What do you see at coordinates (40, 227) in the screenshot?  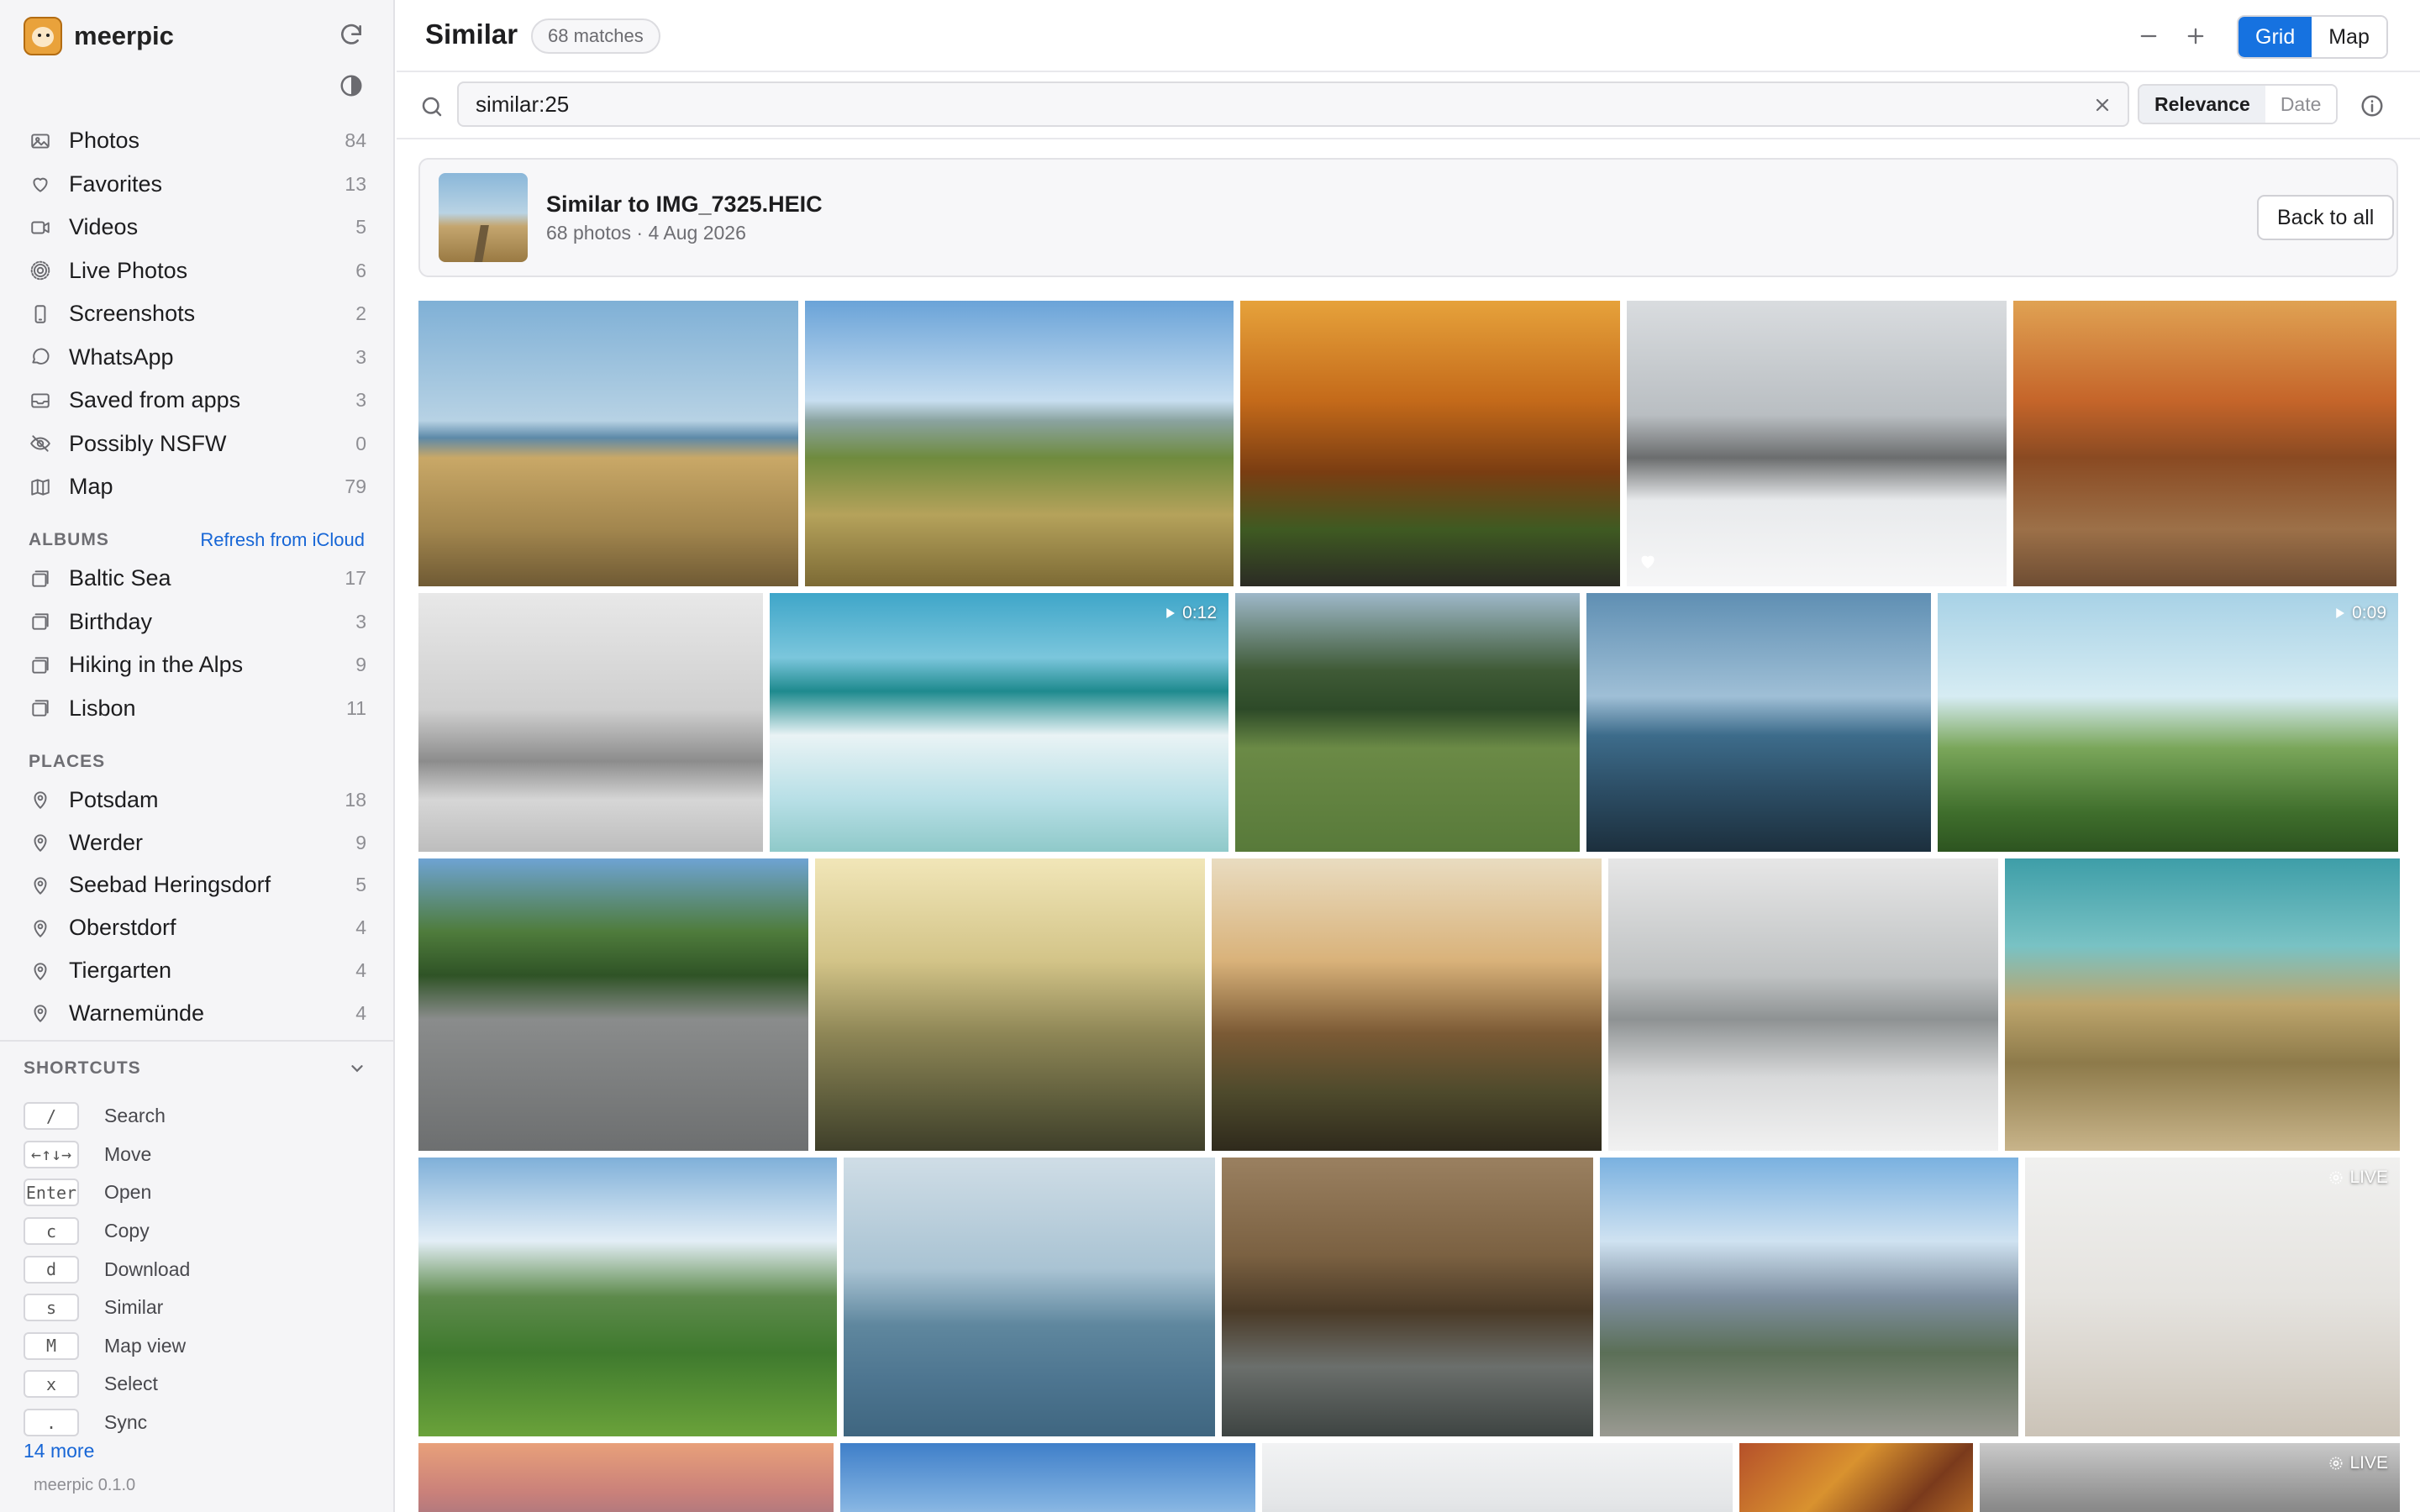 I see `video-icon` at bounding box center [40, 227].